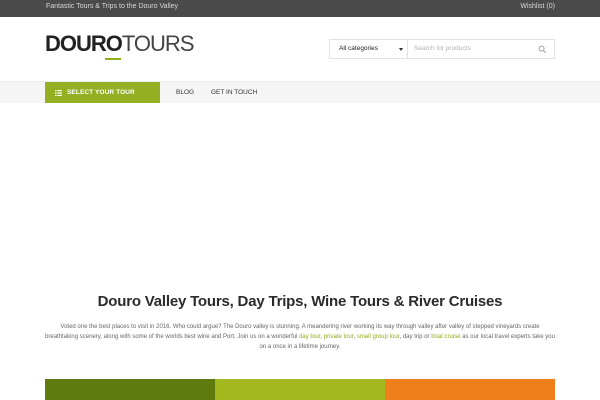  I want to click on nav-link-get-in-touch: GET IN TOUCH, so click(234, 92).